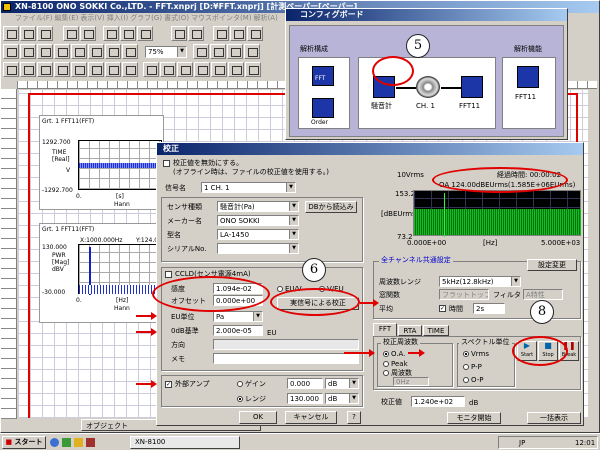  What do you see at coordinates (235, 51) in the screenshot?
I see `toolbar-c1-icon` at bounding box center [235, 51].